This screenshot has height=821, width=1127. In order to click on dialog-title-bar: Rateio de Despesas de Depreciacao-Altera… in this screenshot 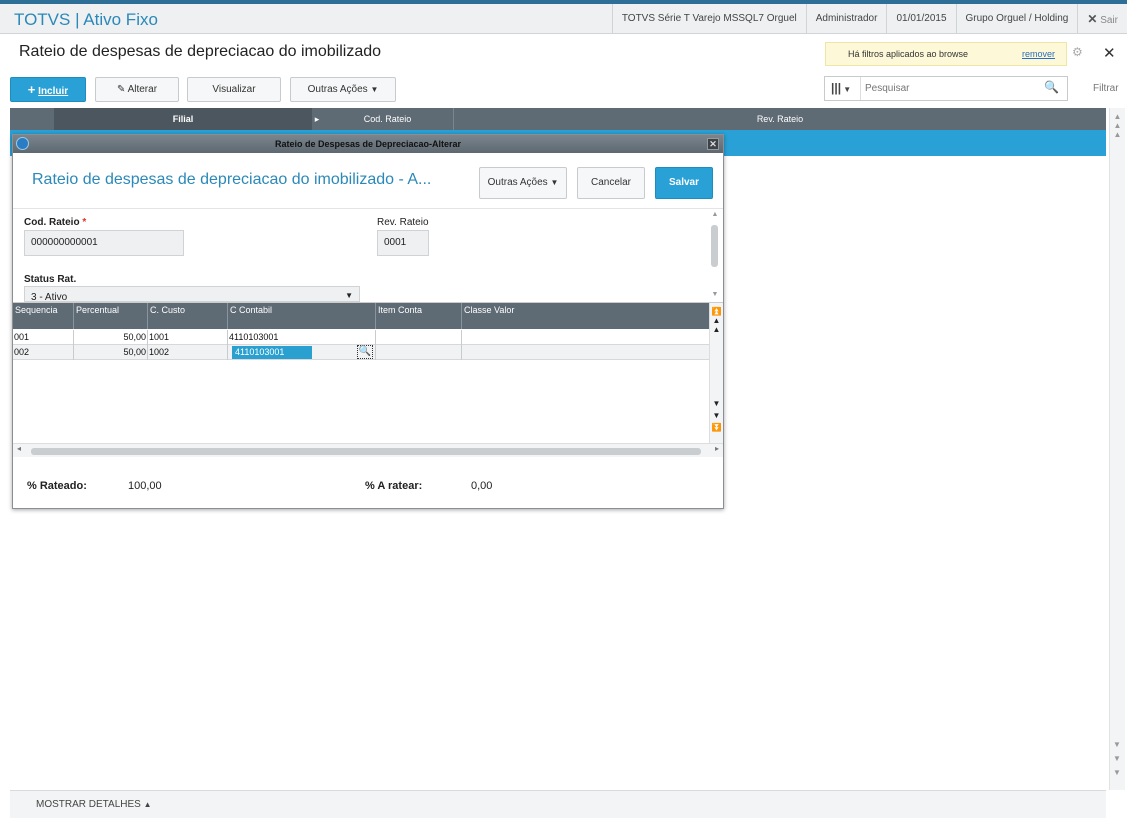, I will do `click(368, 144)`.